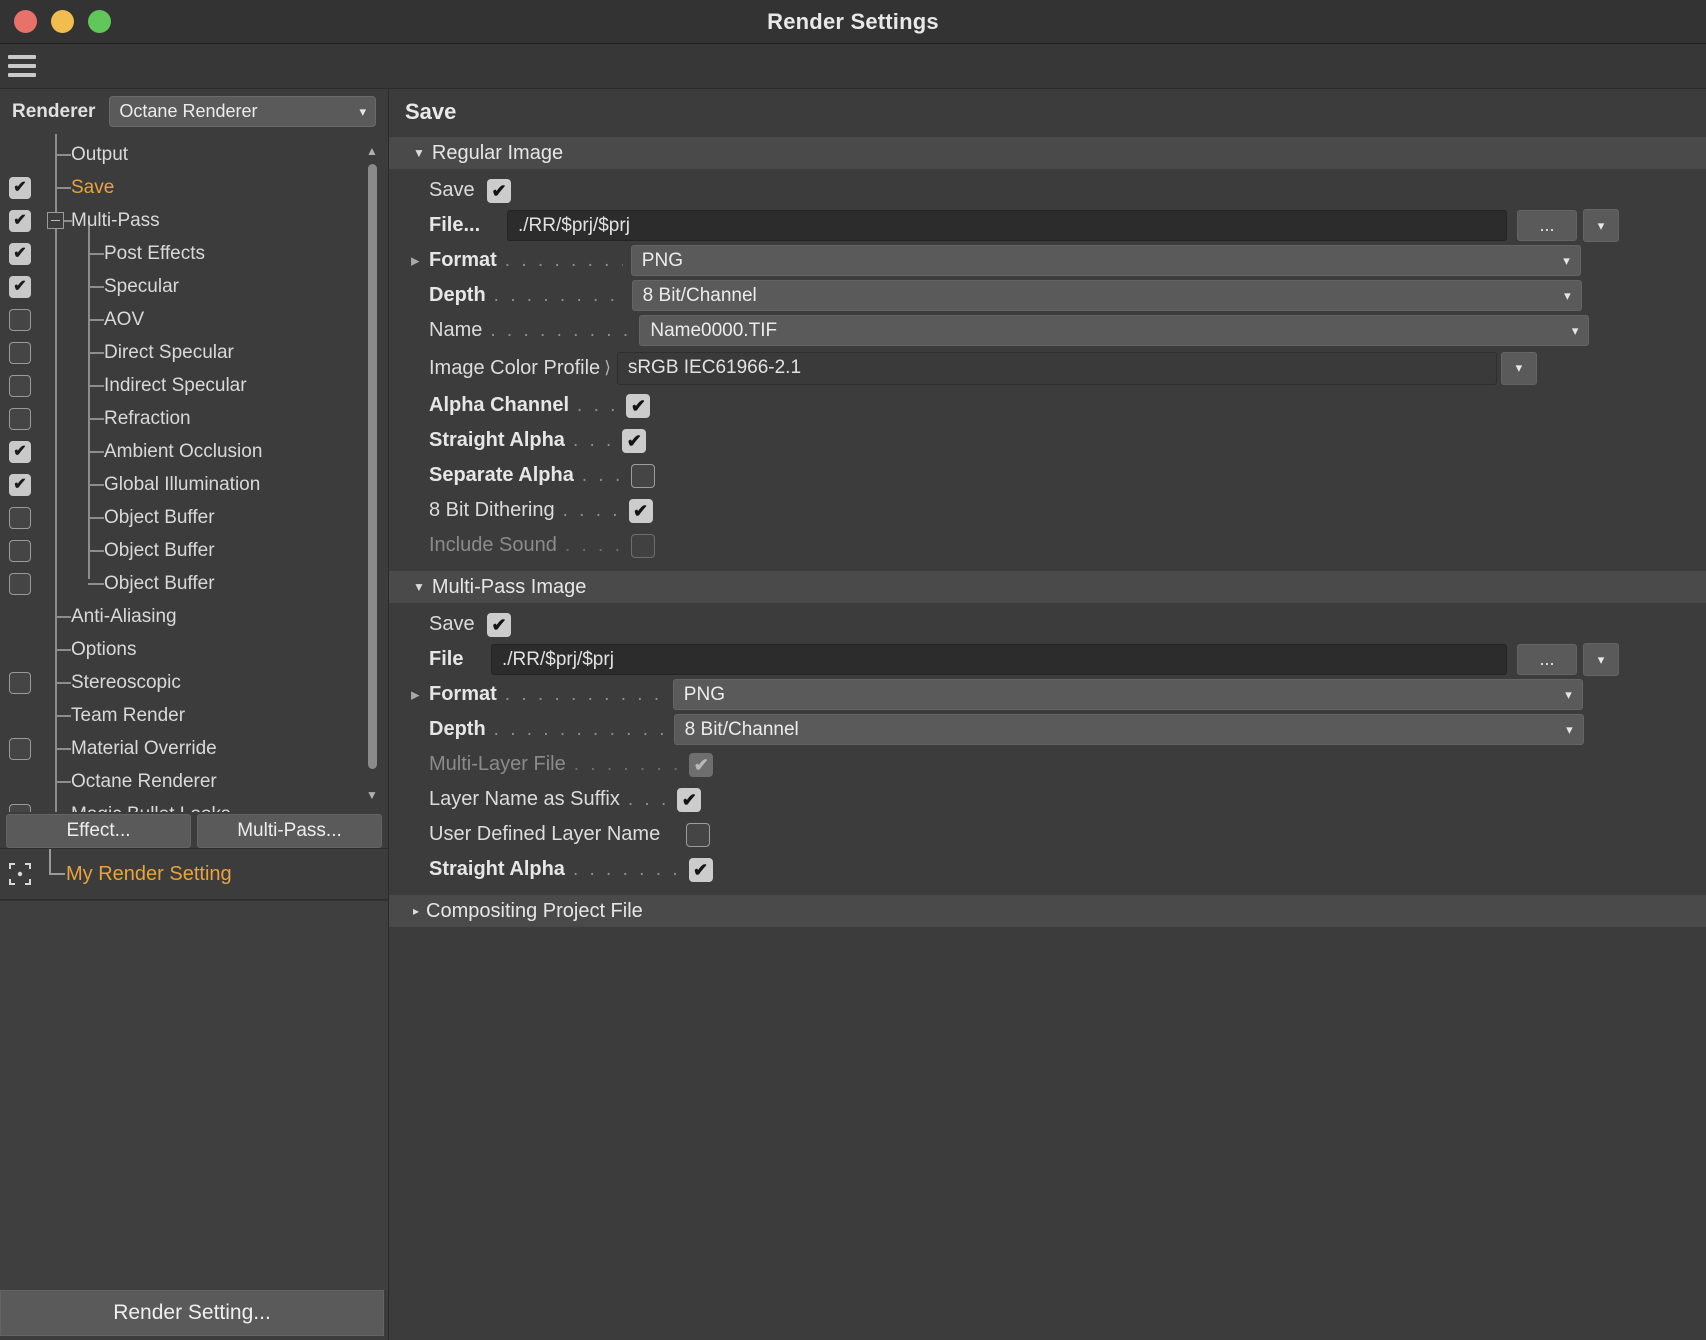  What do you see at coordinates (1128, 729) in the screenshot?
I see `multipass-depth-select: 8 Bit/Channel ▾` at bounding box center [1128, 729].